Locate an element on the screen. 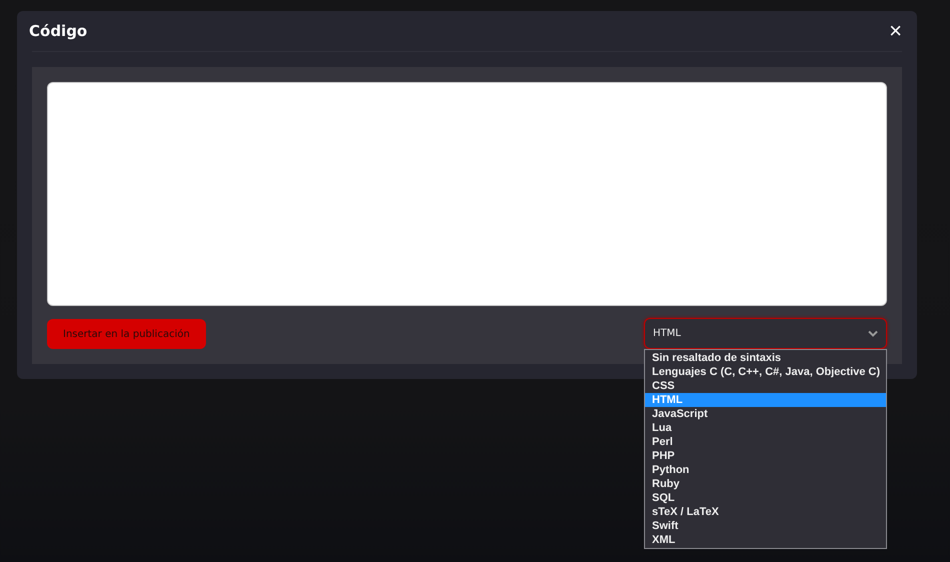 The width and height of the screenshot is (950, 562). language-option: CSS is located at coordinates (765, 386).